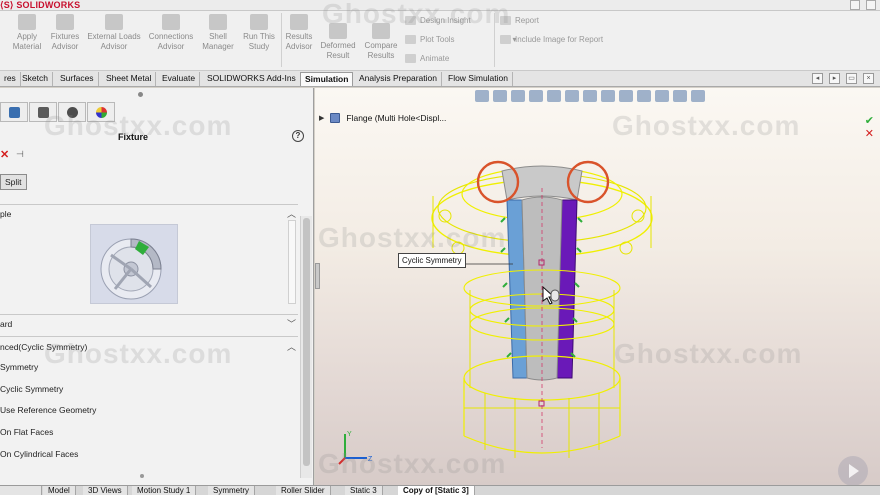  Describe the element at coordinates (299, 41) in the screenshot. I see `results-advisor-label: Results Advisor` at that location.